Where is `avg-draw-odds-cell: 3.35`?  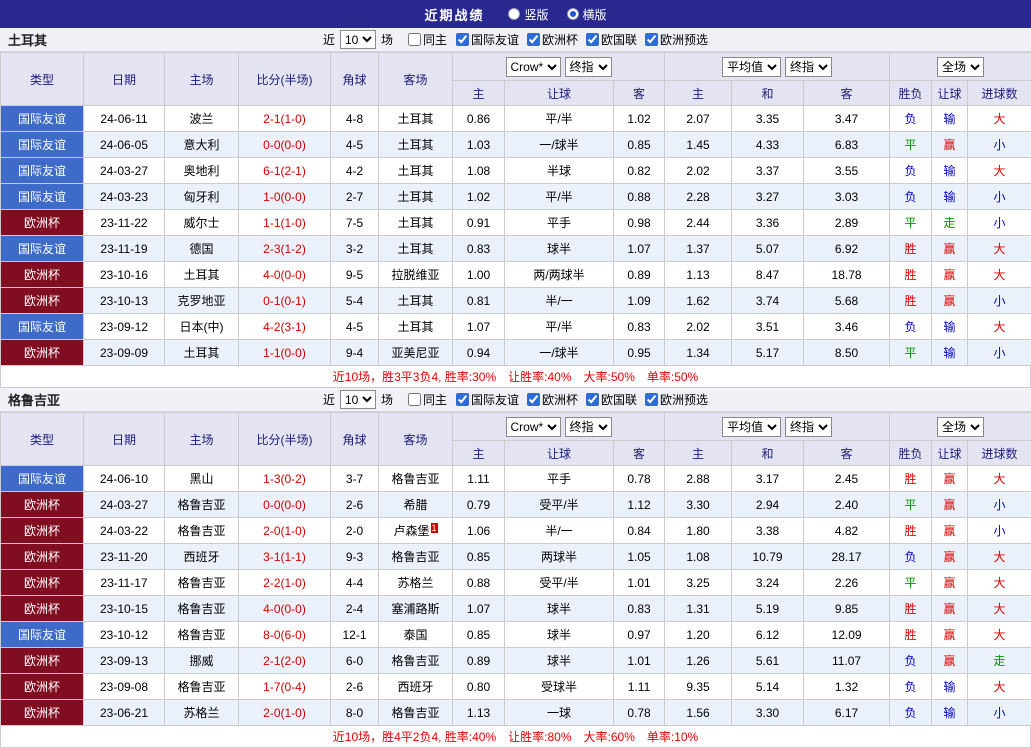
avg-draw-odds-cell: 3.35 is located at coordinates (768, 119).